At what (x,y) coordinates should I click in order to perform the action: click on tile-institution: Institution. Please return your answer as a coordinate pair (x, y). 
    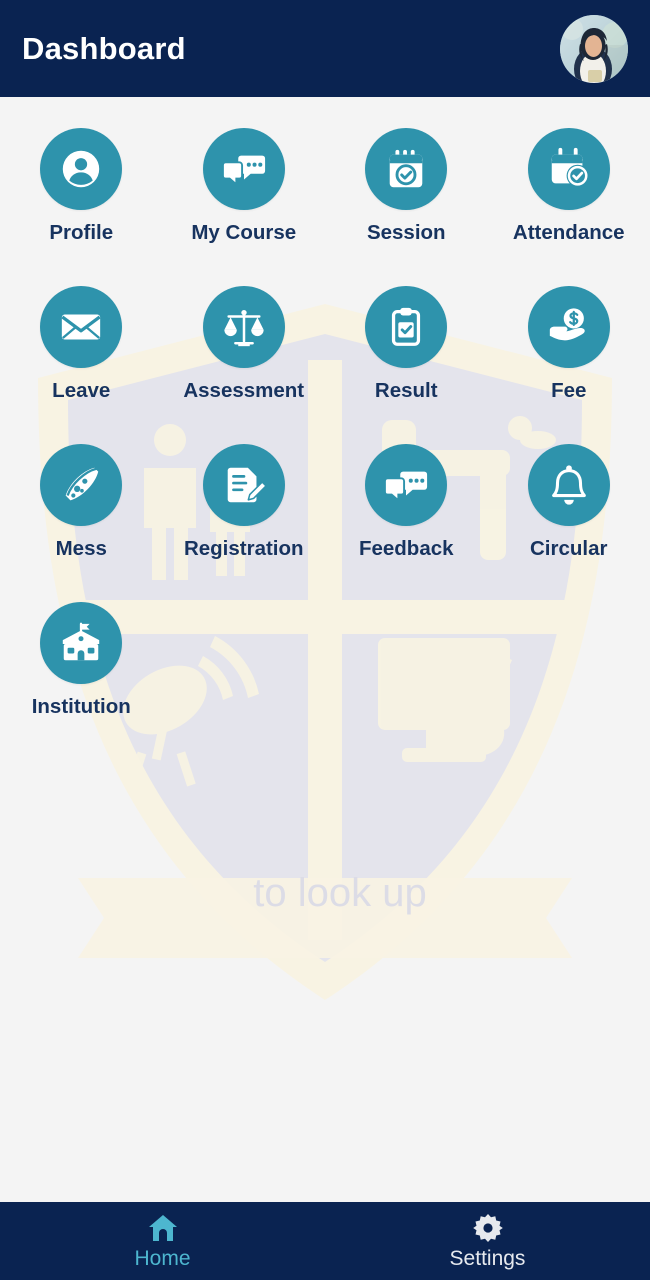
    Looking at the image, I should click on (81, 663).